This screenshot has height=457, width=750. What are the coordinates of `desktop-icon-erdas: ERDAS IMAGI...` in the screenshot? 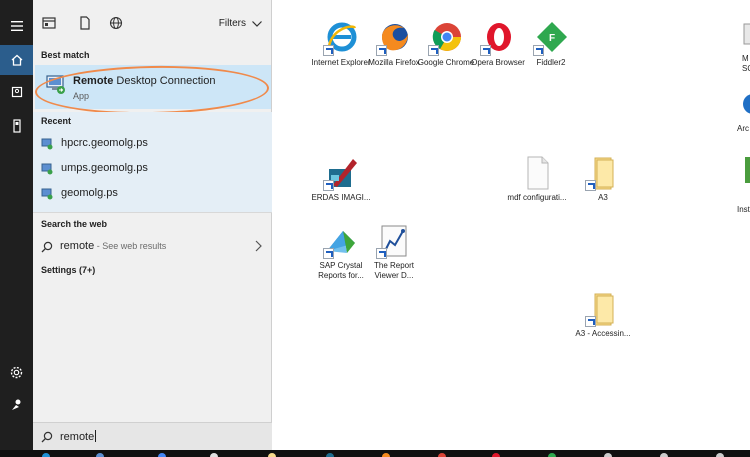 It's located at (341, 179).